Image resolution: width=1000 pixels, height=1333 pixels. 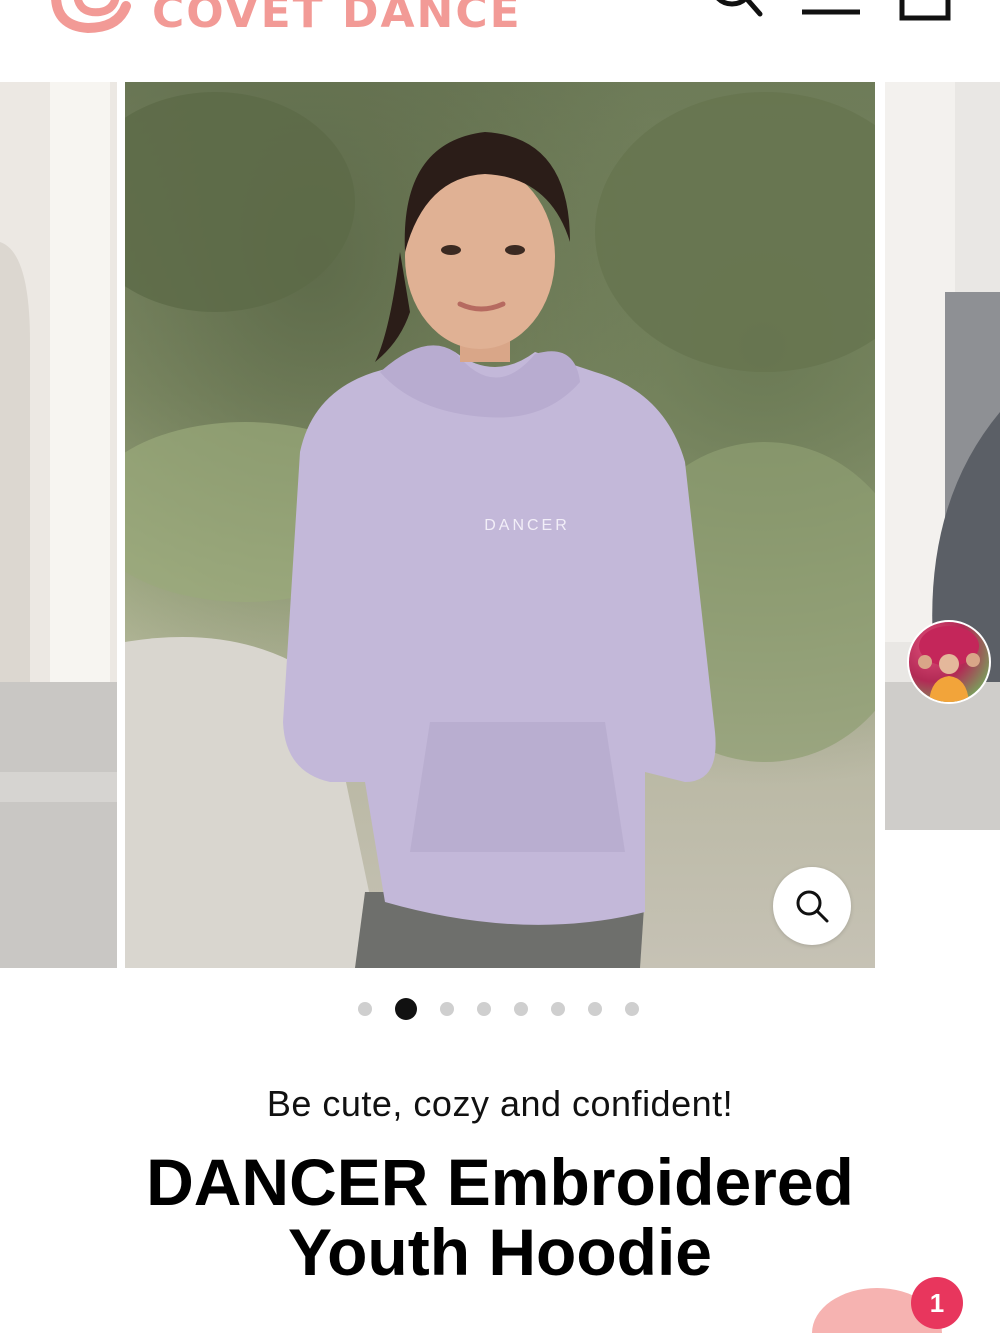 What do you see at coordinates (337, 19) in the screenshot?
I see `brand-name: COVET DANCE` at bounding box center [337, 19].